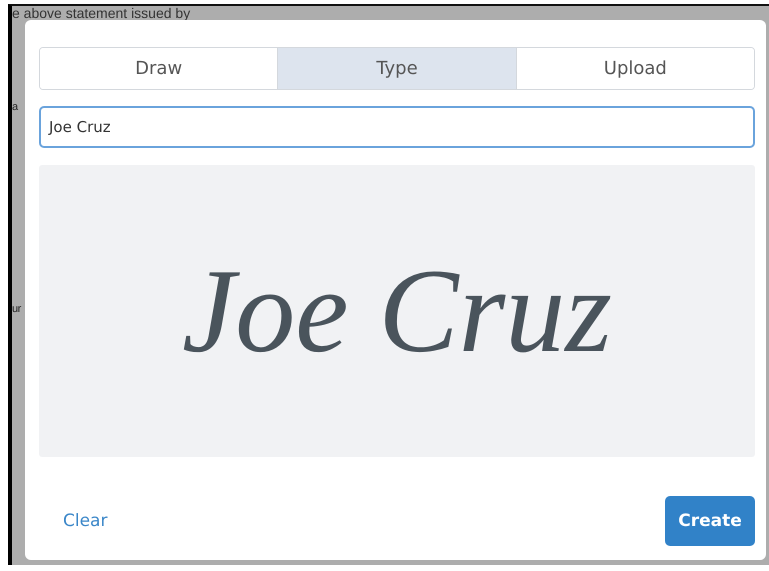  Describe the element at coordinates (397, 127) in the screenshot. I see `name-field: Joe Cruz` at that location.